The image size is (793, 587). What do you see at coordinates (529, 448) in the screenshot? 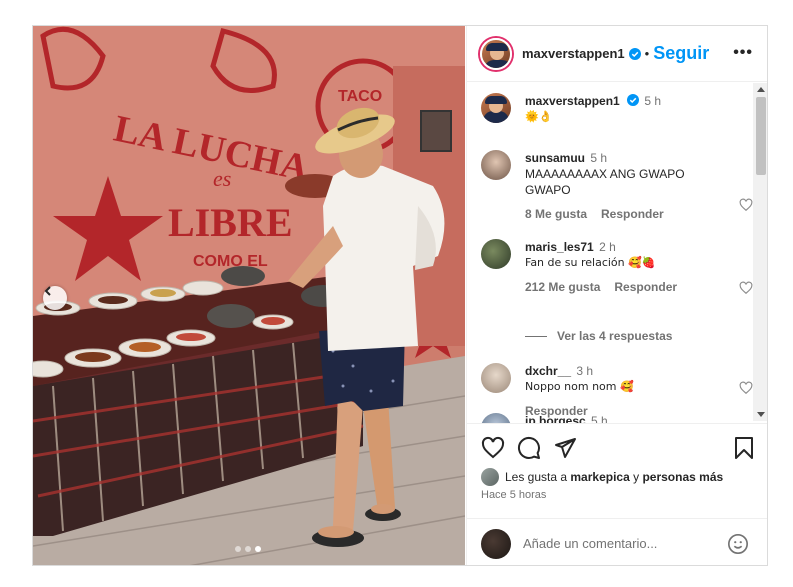
I see `speech-bubble-icon` at bounding box center [529, 448].